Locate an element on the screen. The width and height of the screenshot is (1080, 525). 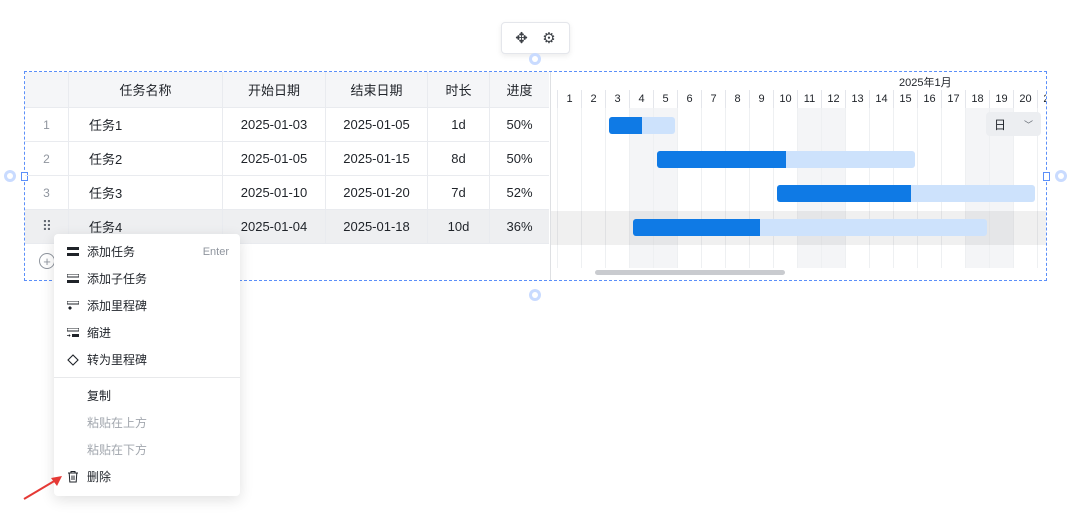
progress-cell: 52% is located at coordinates (519, 192).